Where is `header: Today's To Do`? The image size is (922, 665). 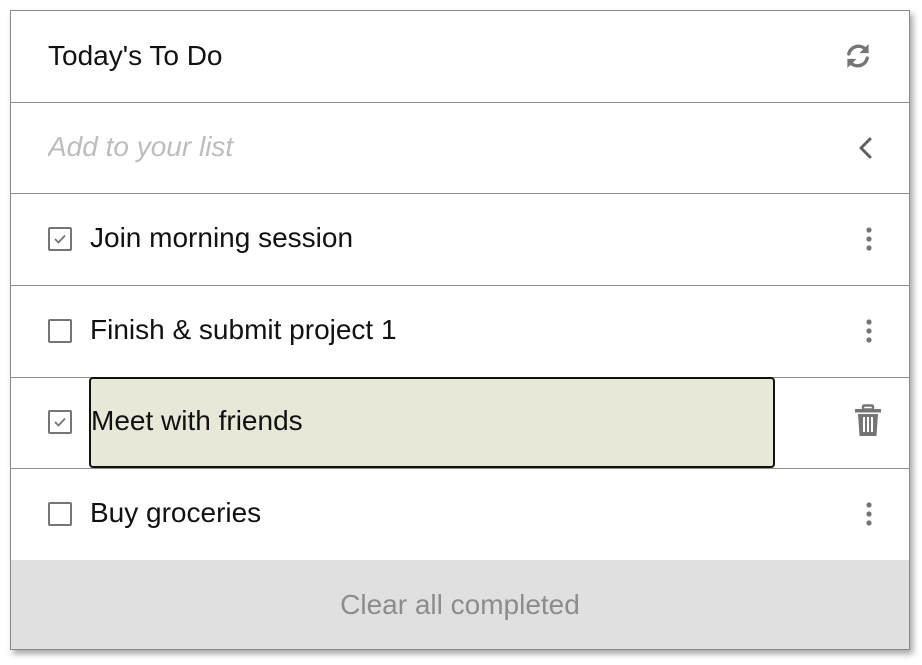 header: Today's To Do is located at coordinates (460, 57).